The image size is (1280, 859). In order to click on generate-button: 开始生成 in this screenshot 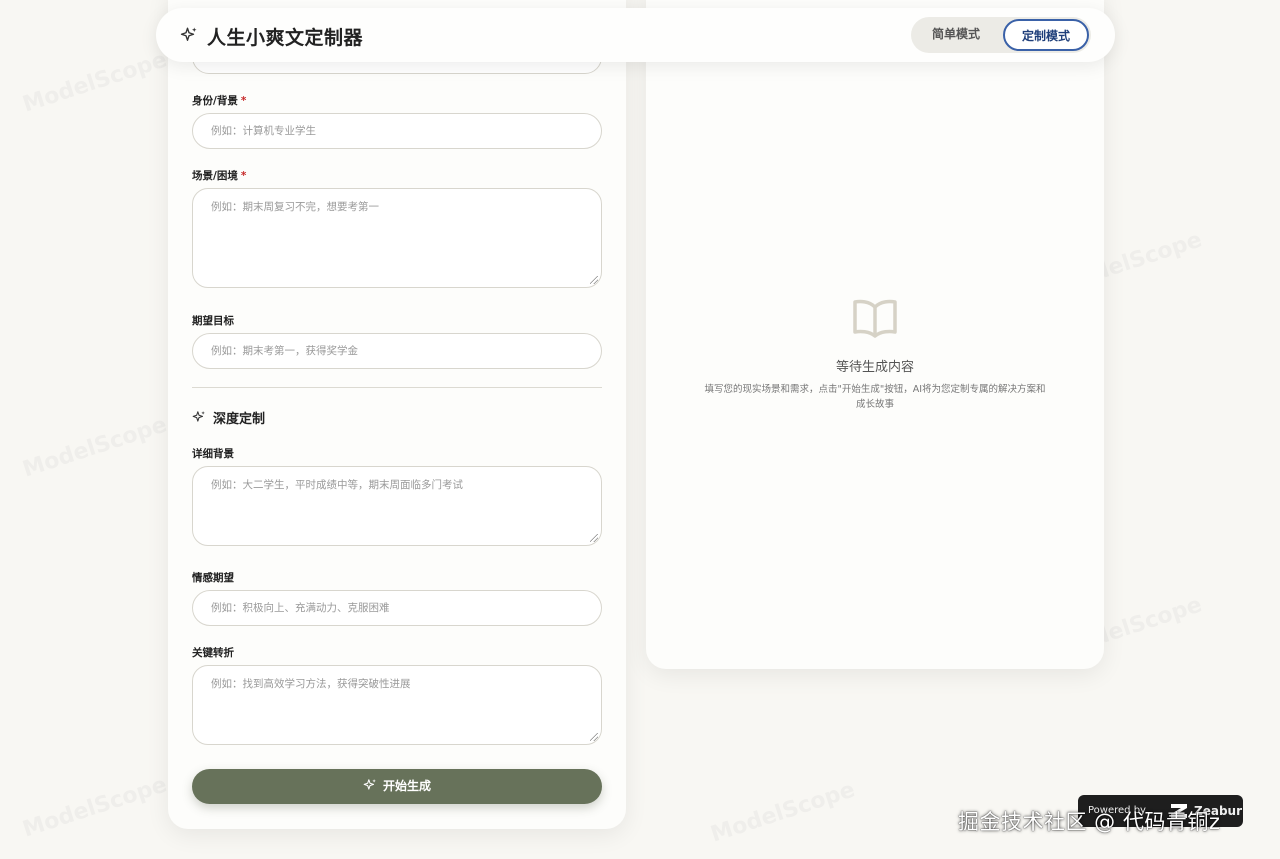, I will do `click(397, 786)`.